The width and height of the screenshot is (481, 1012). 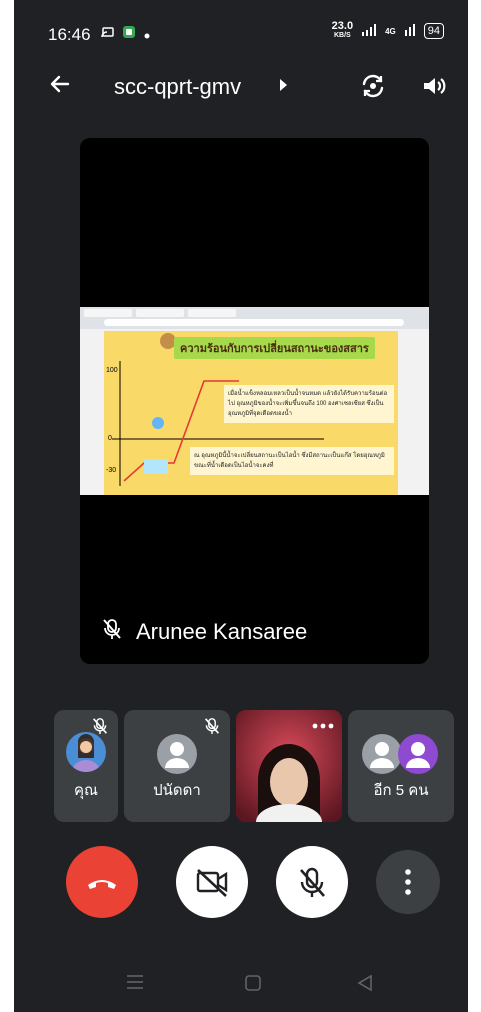 I want to click on more-options-button, so click(x=408, y=882).